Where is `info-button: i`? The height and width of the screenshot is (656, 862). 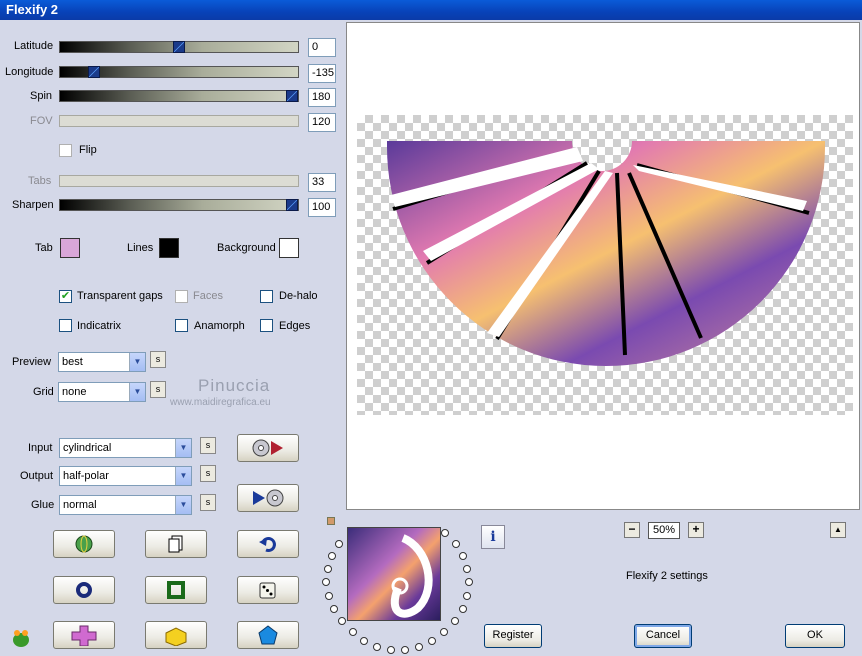
info-button: i is located at coordinates (493, 537).